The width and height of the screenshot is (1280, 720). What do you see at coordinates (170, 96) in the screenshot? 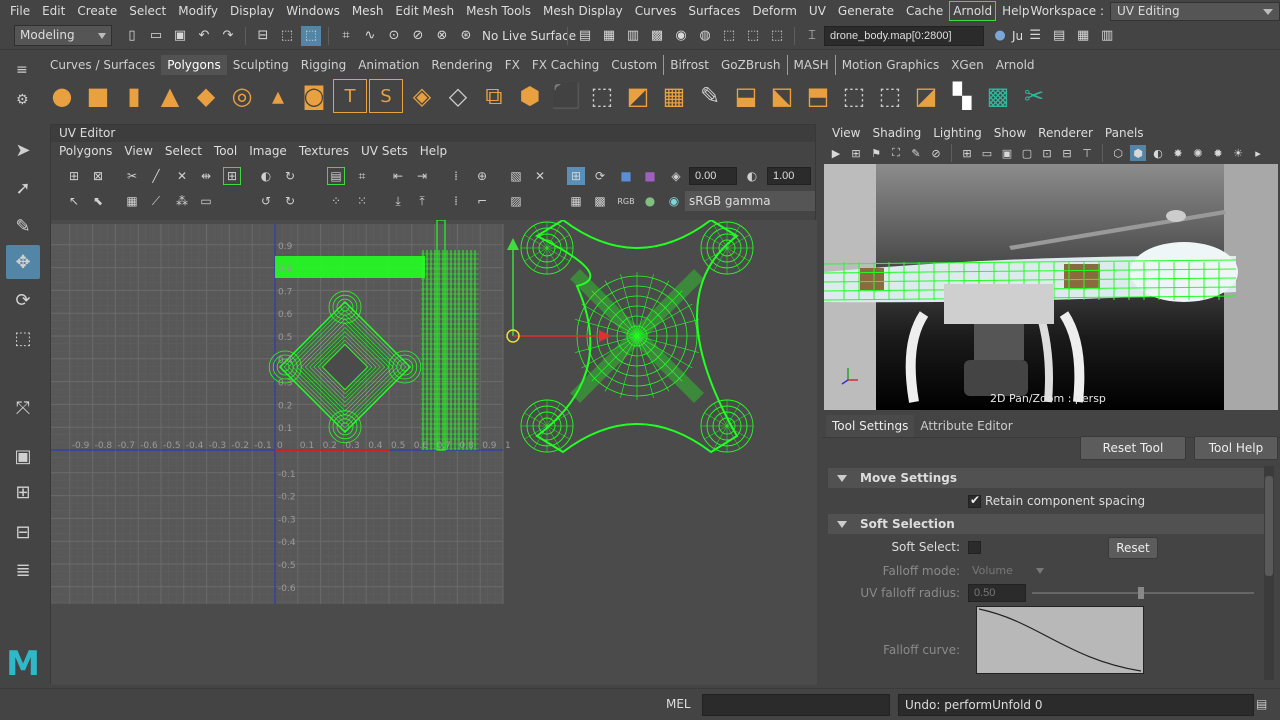
I see `cone-icon: ▲` at bounding box center [170, 96].